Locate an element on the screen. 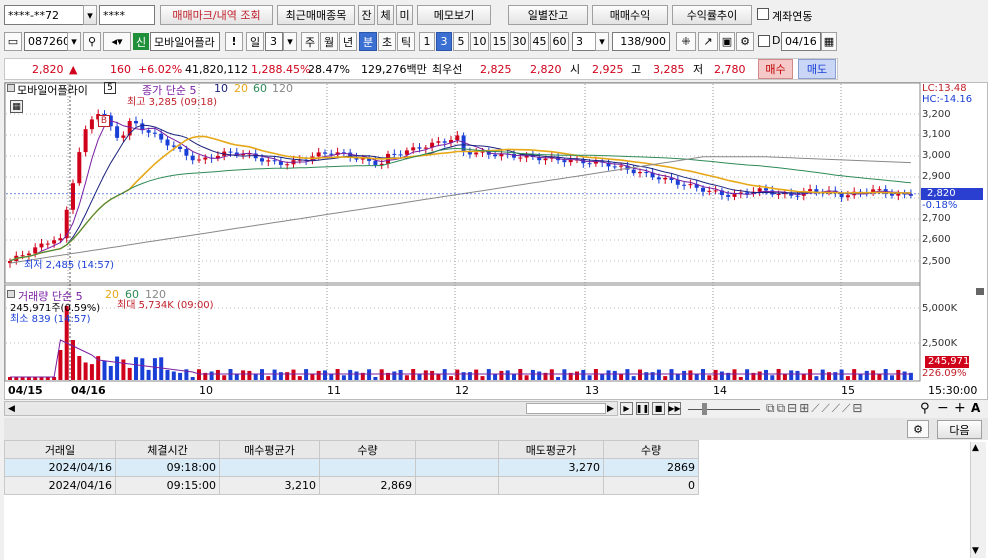 The image size is (988, 560). fast-forward-icon: ▶▶ is located at coordinates (674, 408).